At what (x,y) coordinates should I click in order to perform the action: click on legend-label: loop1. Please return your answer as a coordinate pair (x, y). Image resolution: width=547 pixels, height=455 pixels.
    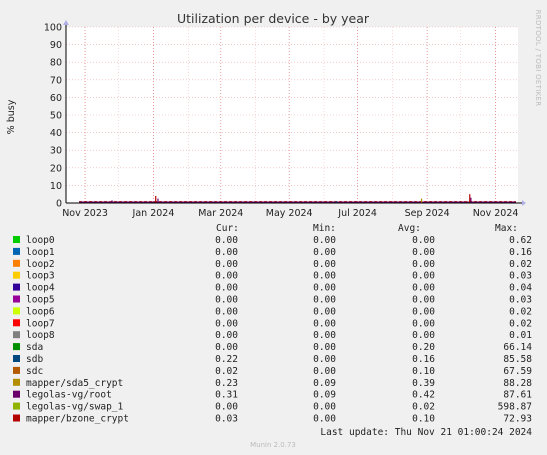
    Looking at the image, I should click on (40, 252).